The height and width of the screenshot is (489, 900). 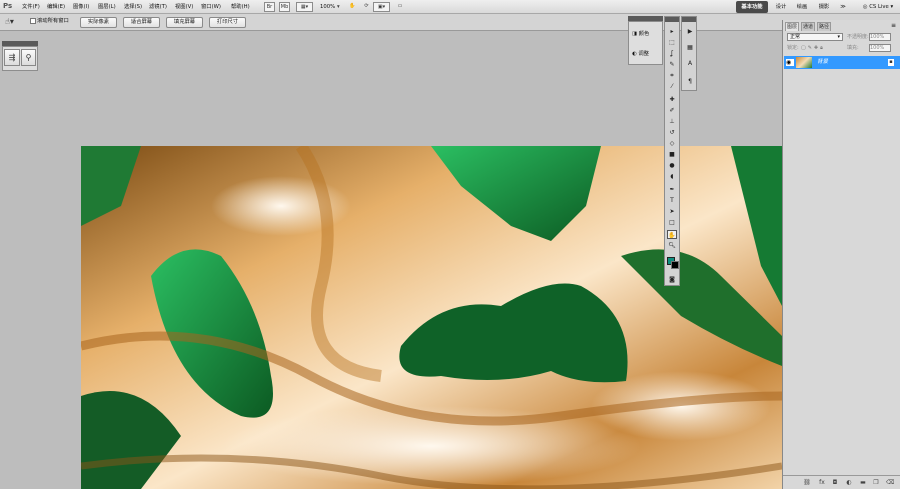 What do you see at coordinates (690, 63) in the screenshot?
I see `character-panel-icon: A` at bounding box center [690, 63].